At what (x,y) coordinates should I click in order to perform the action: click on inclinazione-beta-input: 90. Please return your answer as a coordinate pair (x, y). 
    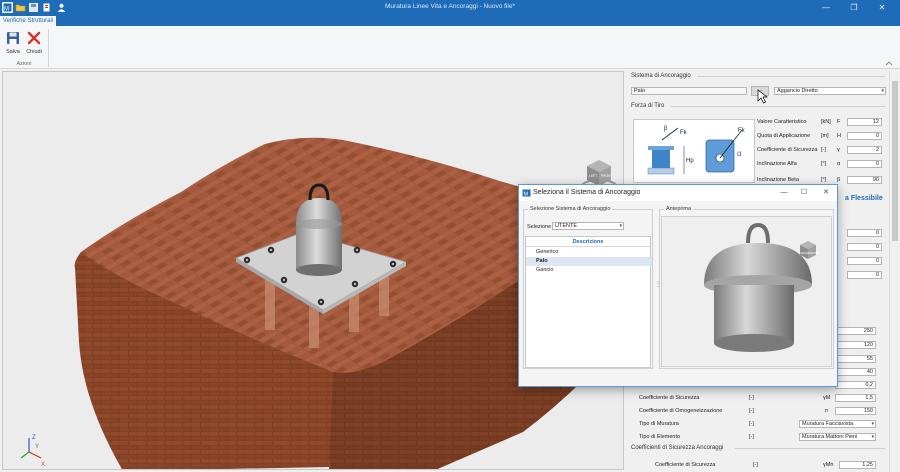
    Looking at the image, I should click on (864, 180).